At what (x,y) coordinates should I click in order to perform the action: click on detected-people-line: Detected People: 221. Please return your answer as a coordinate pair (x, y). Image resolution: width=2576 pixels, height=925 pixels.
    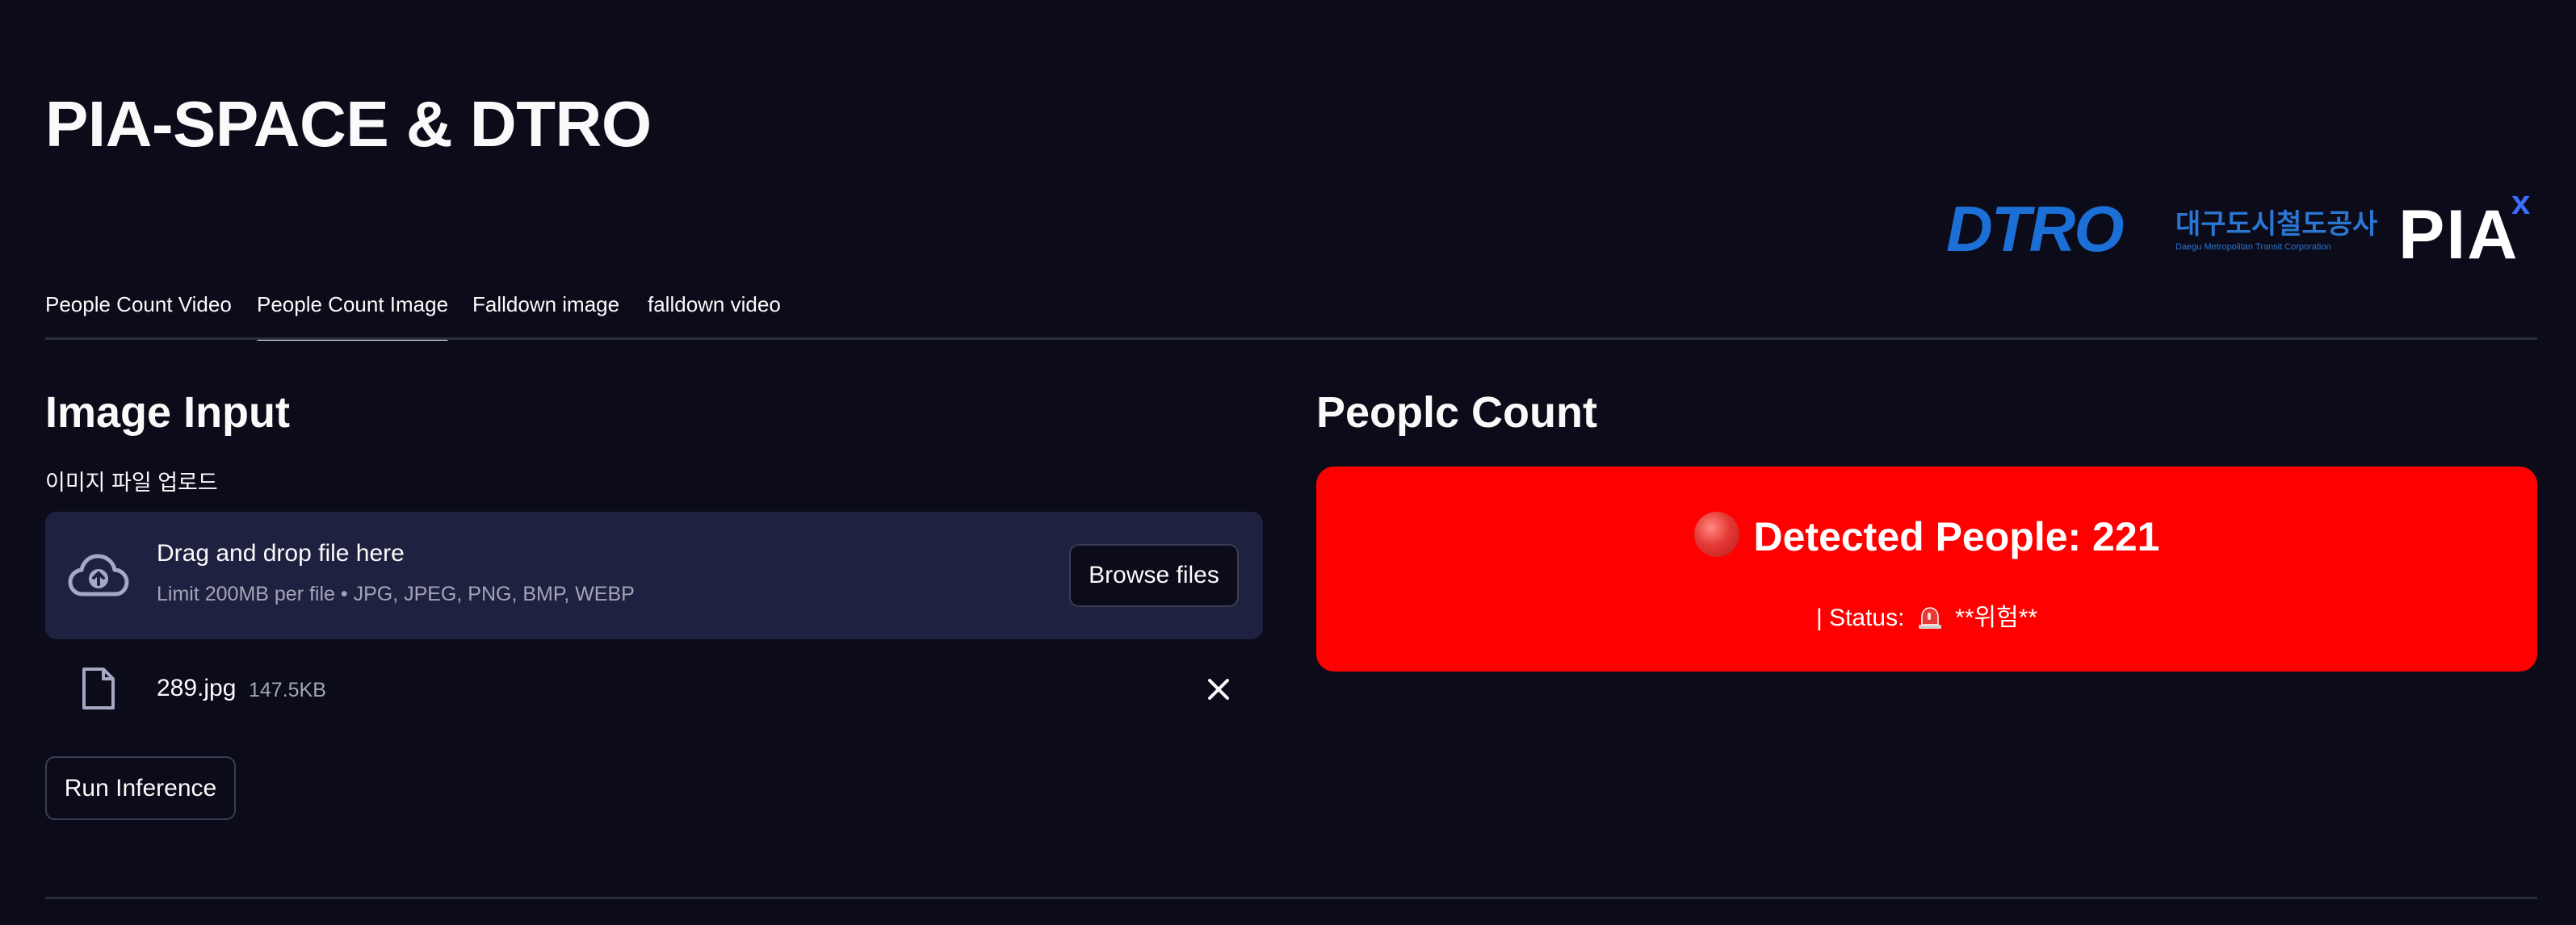
    Looking at the image, I should click on (1926, 537).